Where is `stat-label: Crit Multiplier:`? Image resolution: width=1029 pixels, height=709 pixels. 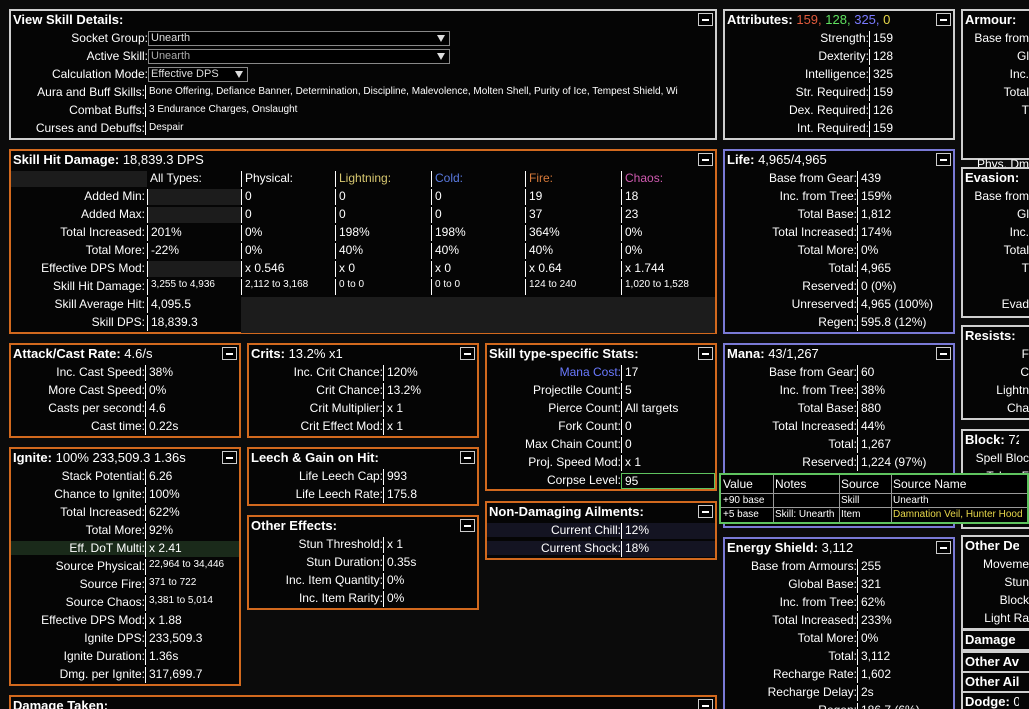
stat-label: Crit Multiplier: is located at coordinates (346, 408).